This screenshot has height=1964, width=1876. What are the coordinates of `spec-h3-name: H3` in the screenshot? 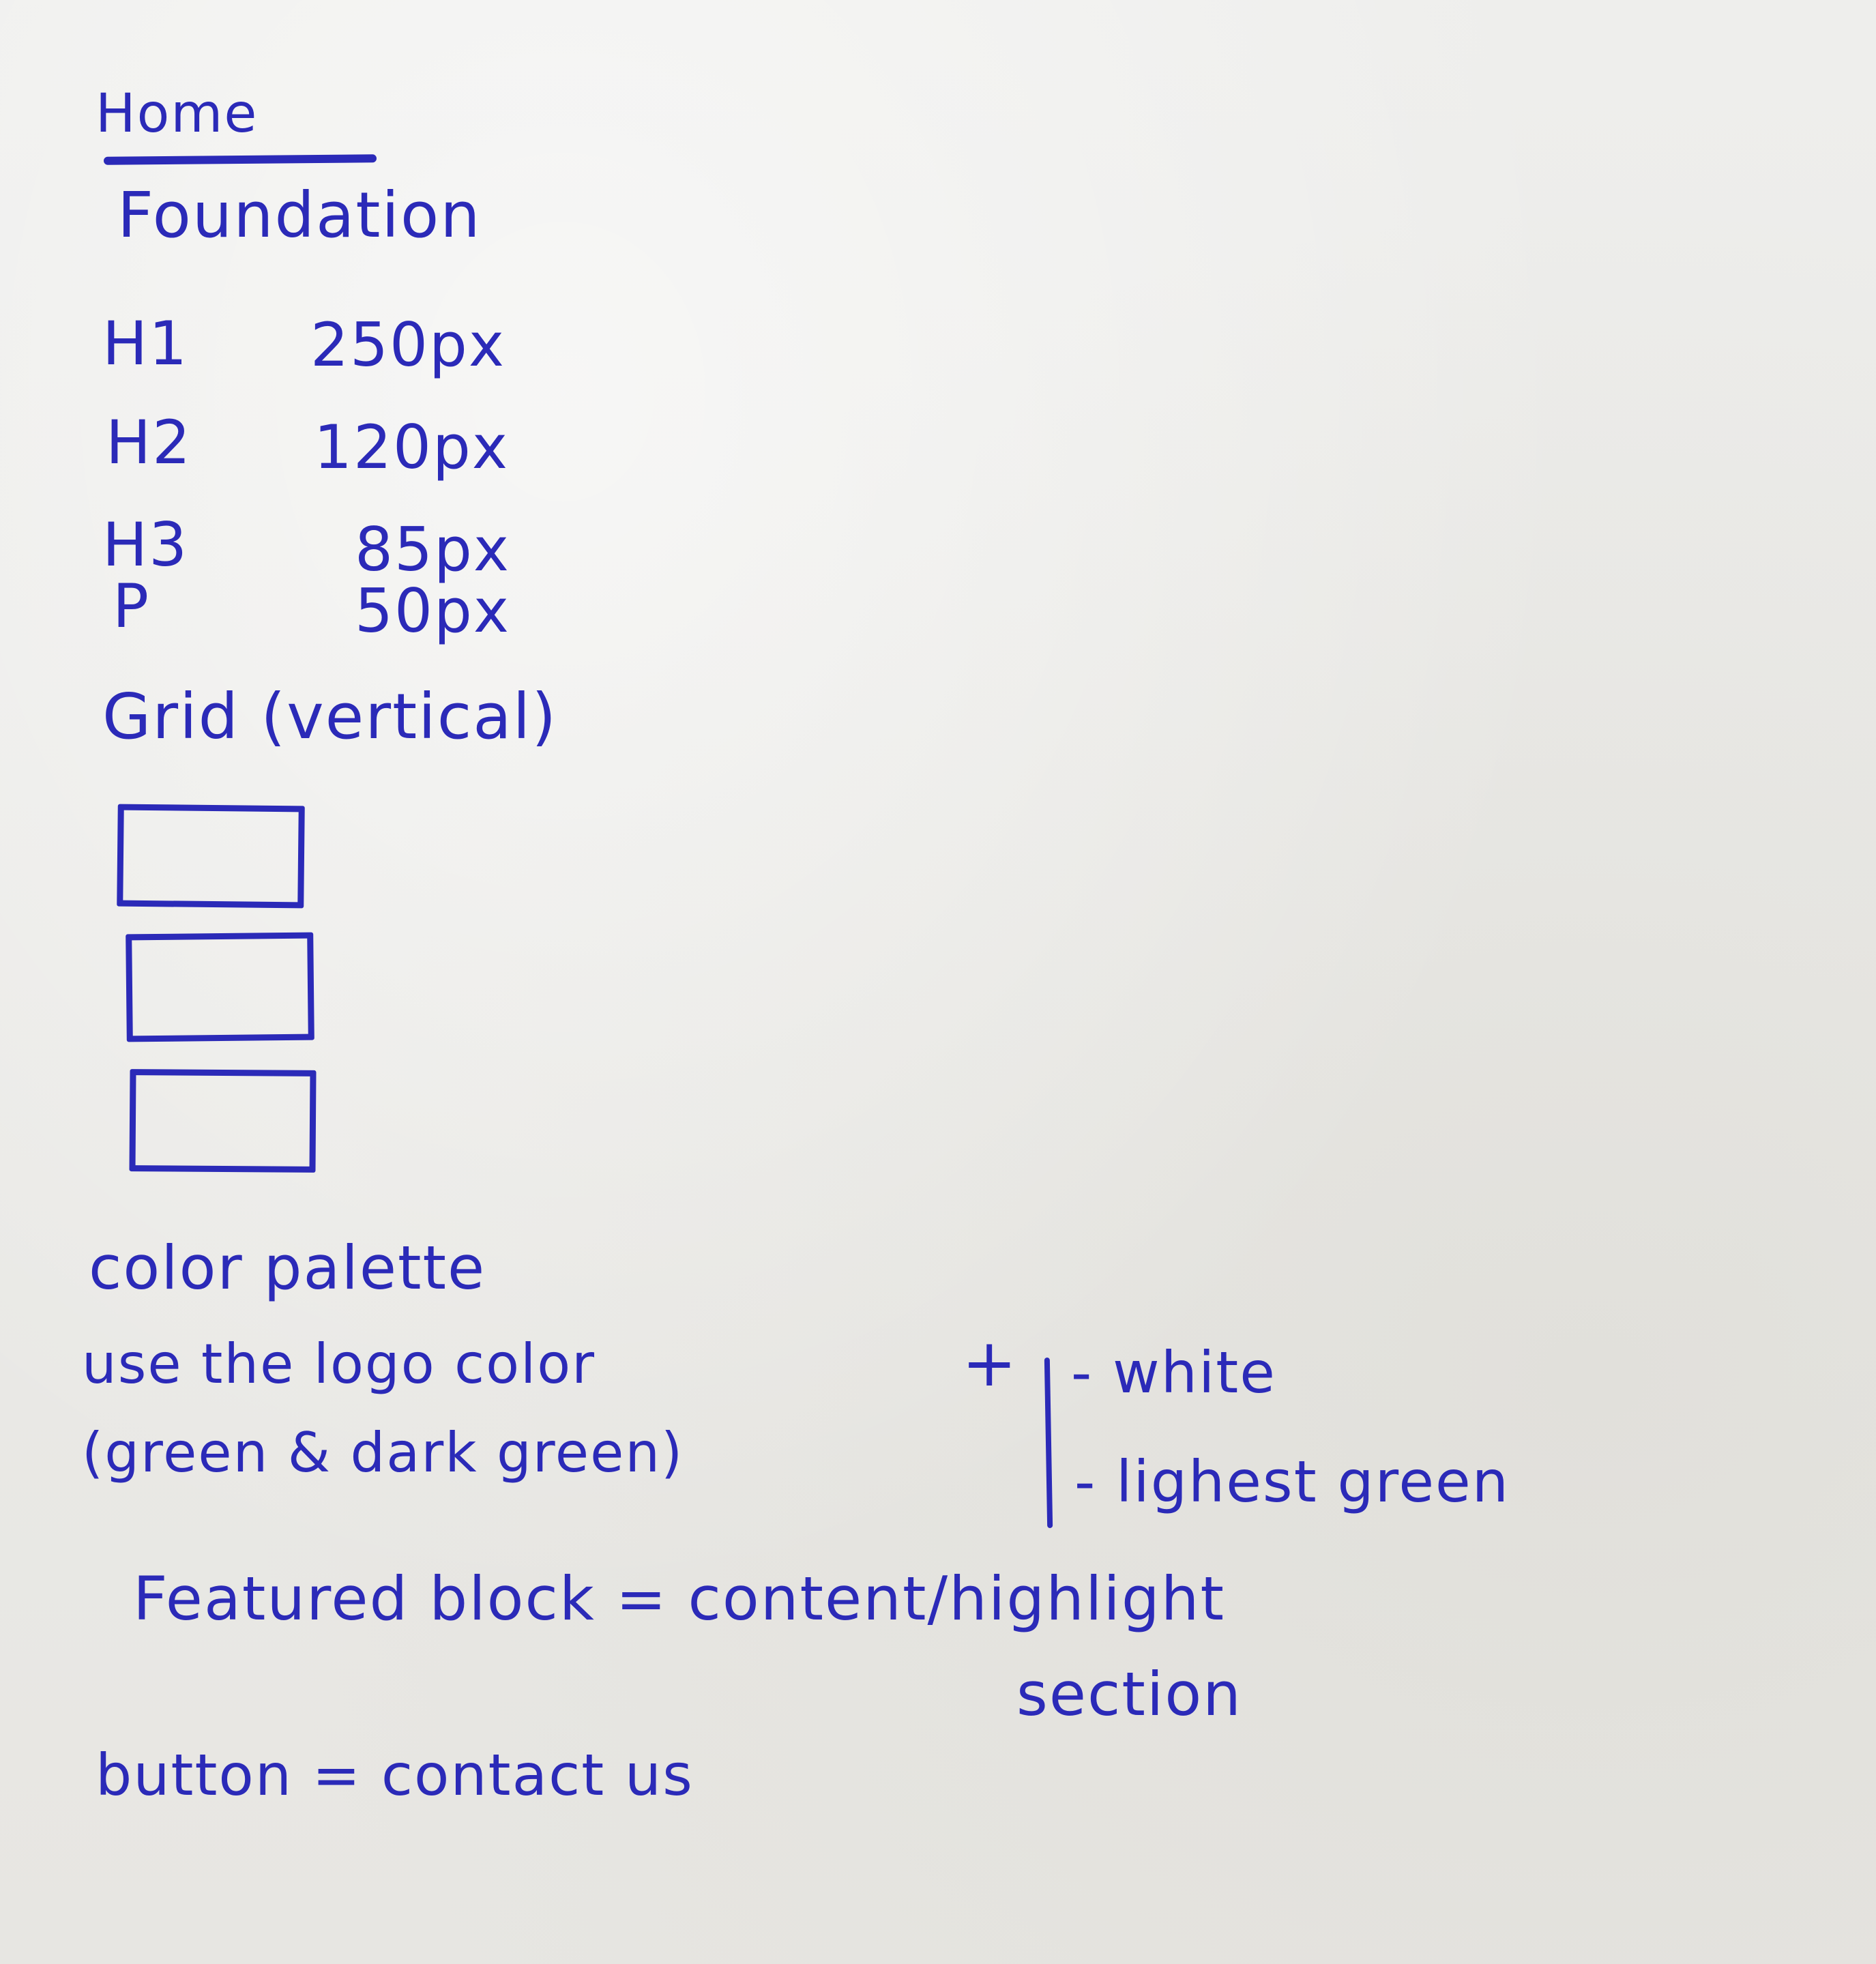 It's located at (145, 545).